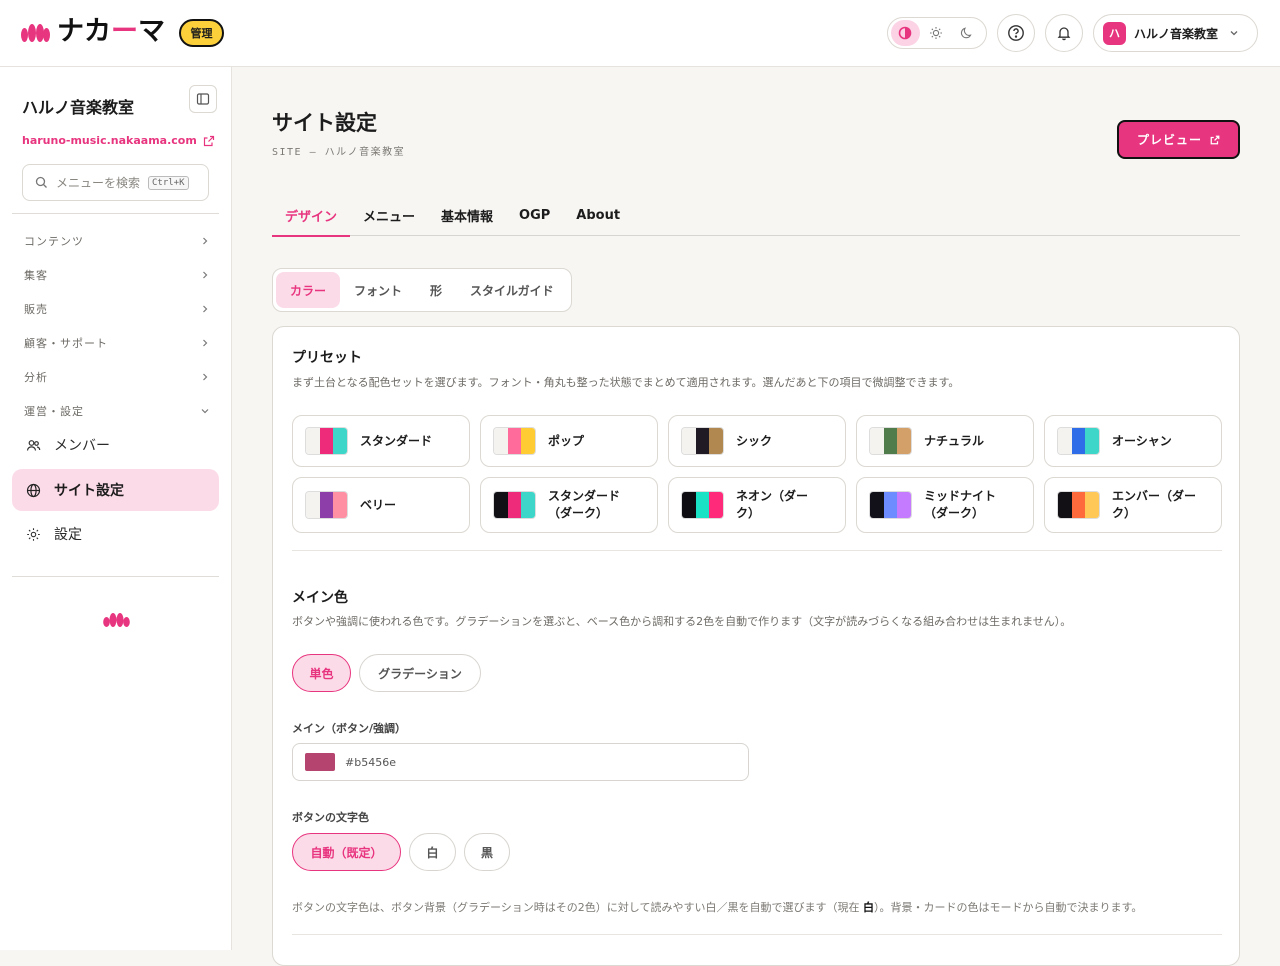 The width and height of the screenshot is (1280, 966). I want to click on design-subtabs: カラー フォント 形 スタイルガイド, so click(422, 290).